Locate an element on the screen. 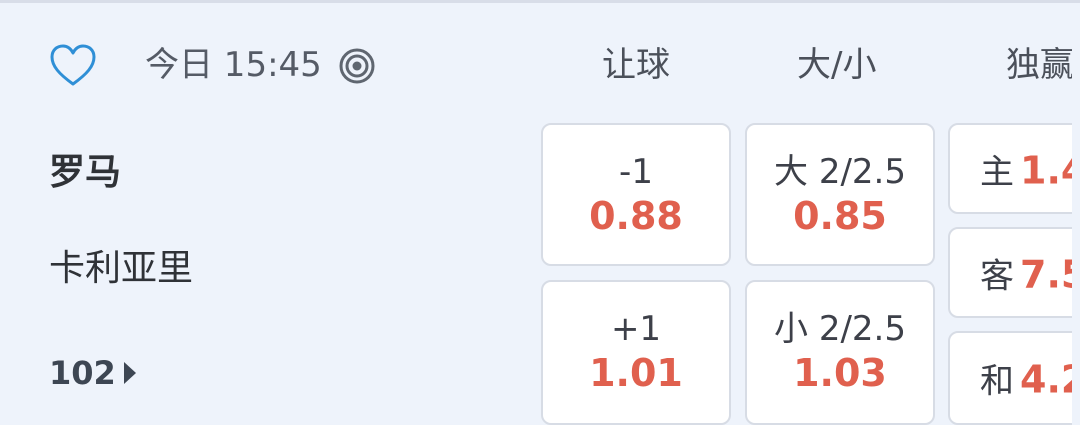 This screenshot has height=425, width=1080. more-markets-count: 102 is located at coordinates (82, 373).